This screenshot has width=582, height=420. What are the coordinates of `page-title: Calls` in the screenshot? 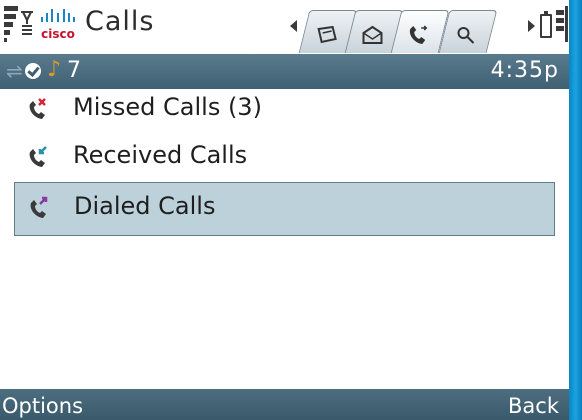 It's located at (120, 21).